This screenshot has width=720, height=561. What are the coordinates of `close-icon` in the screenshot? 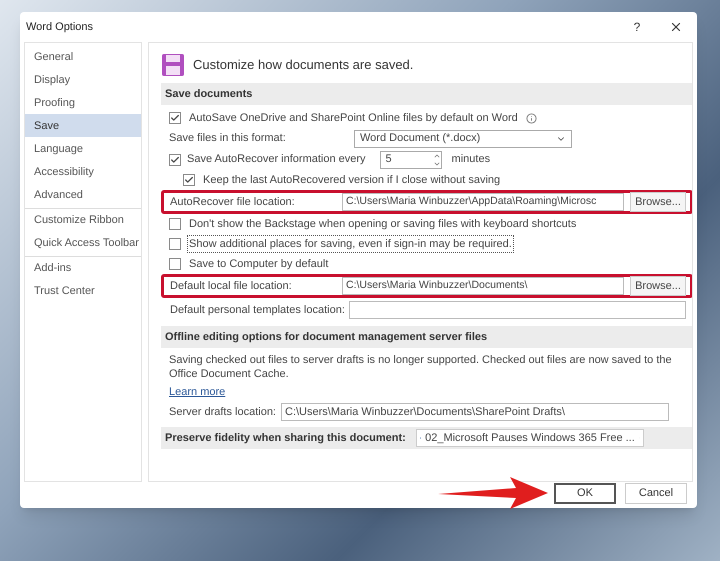 It's located at (676, 27).